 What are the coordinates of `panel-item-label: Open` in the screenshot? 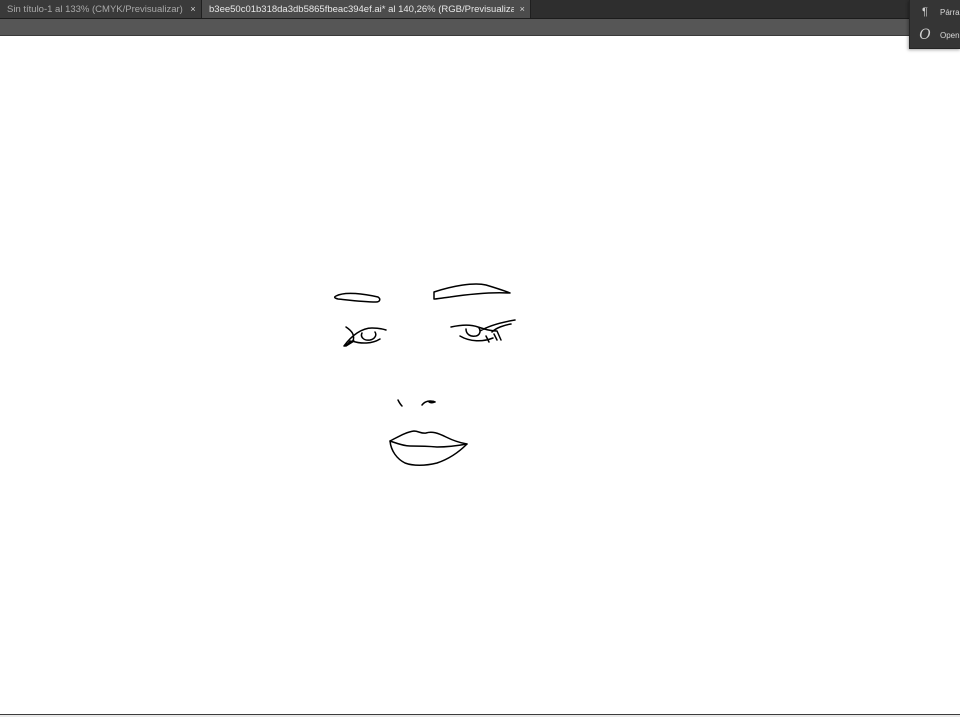 It's located at (950, 35).